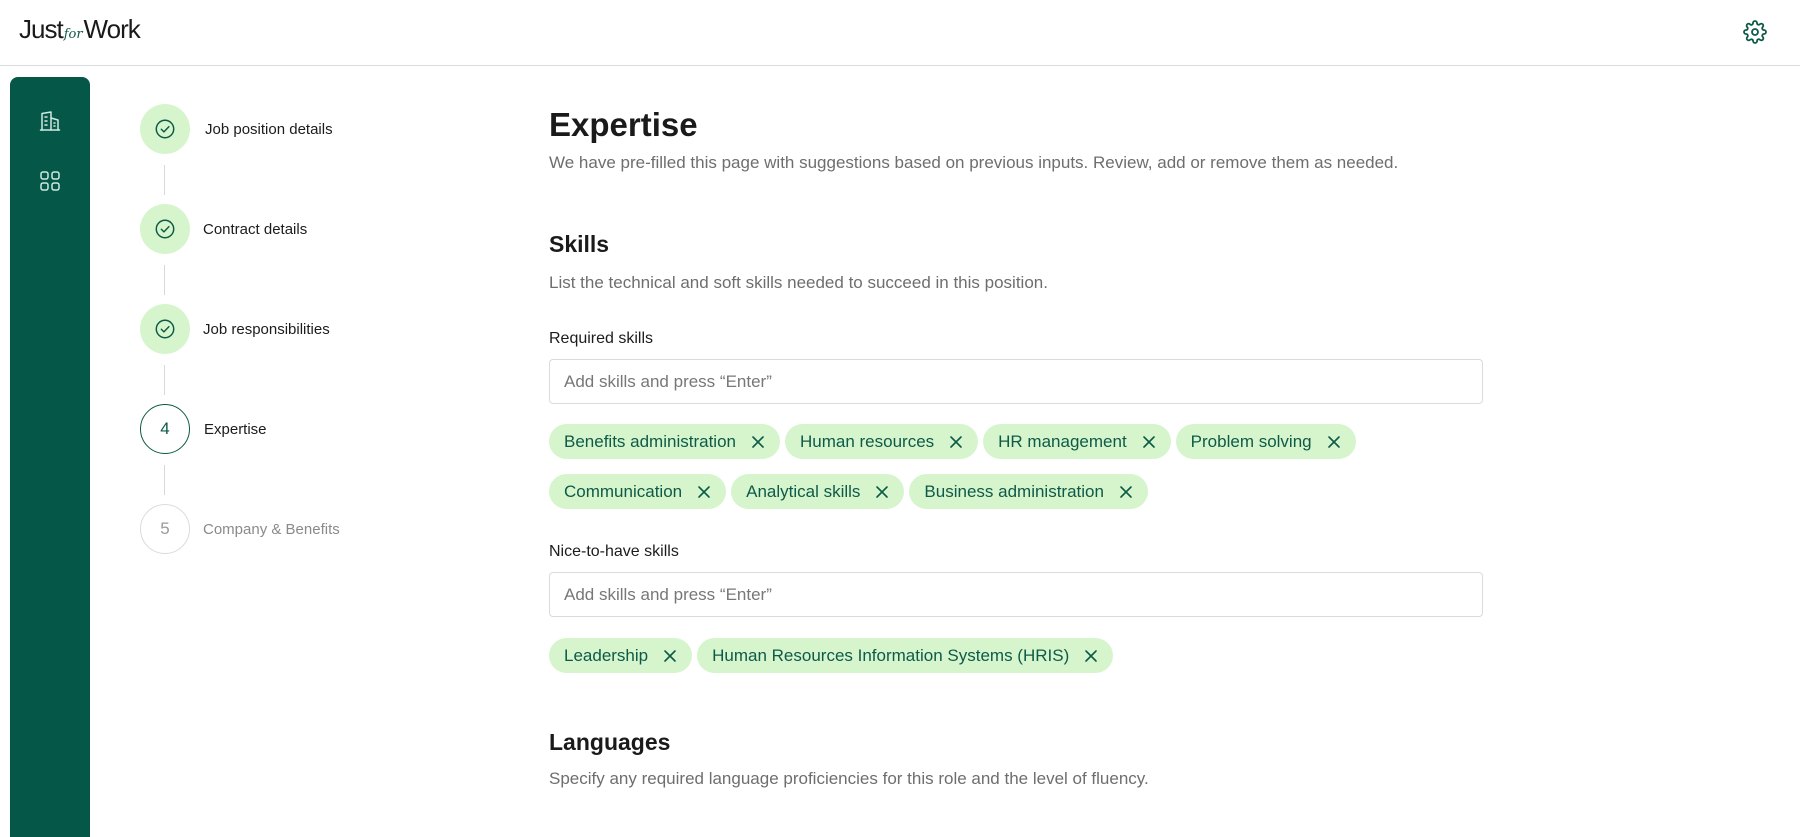 The image size is (1800, 837). I want to click on gear-icon, so click(1755, 32).